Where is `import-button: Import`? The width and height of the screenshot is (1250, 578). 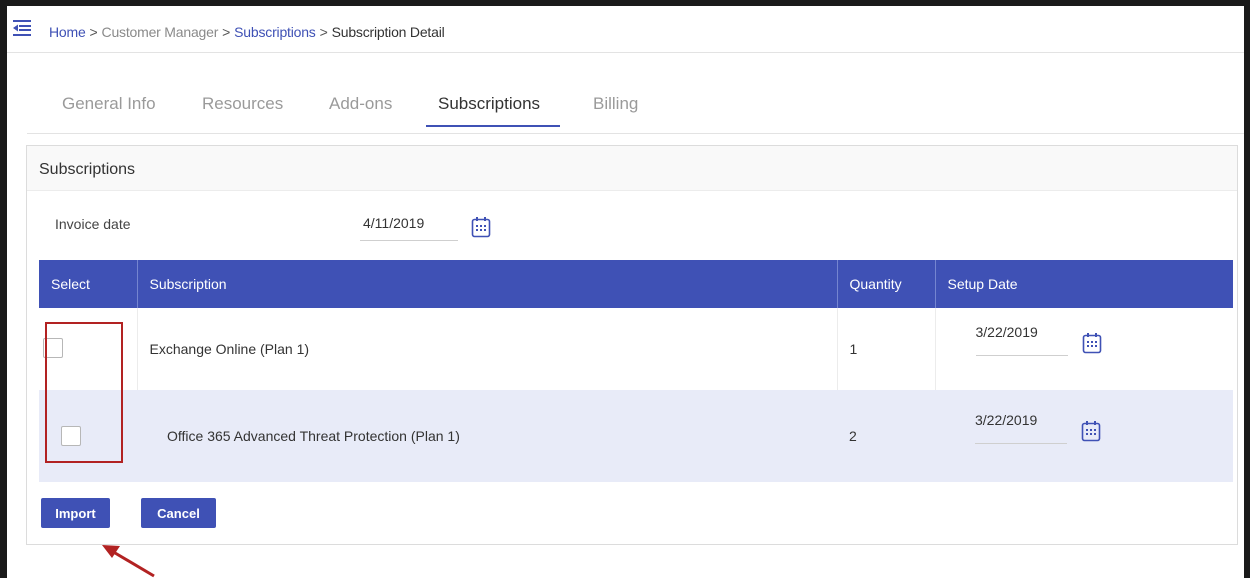
import-button: Import is located at coordinates (75, 513).